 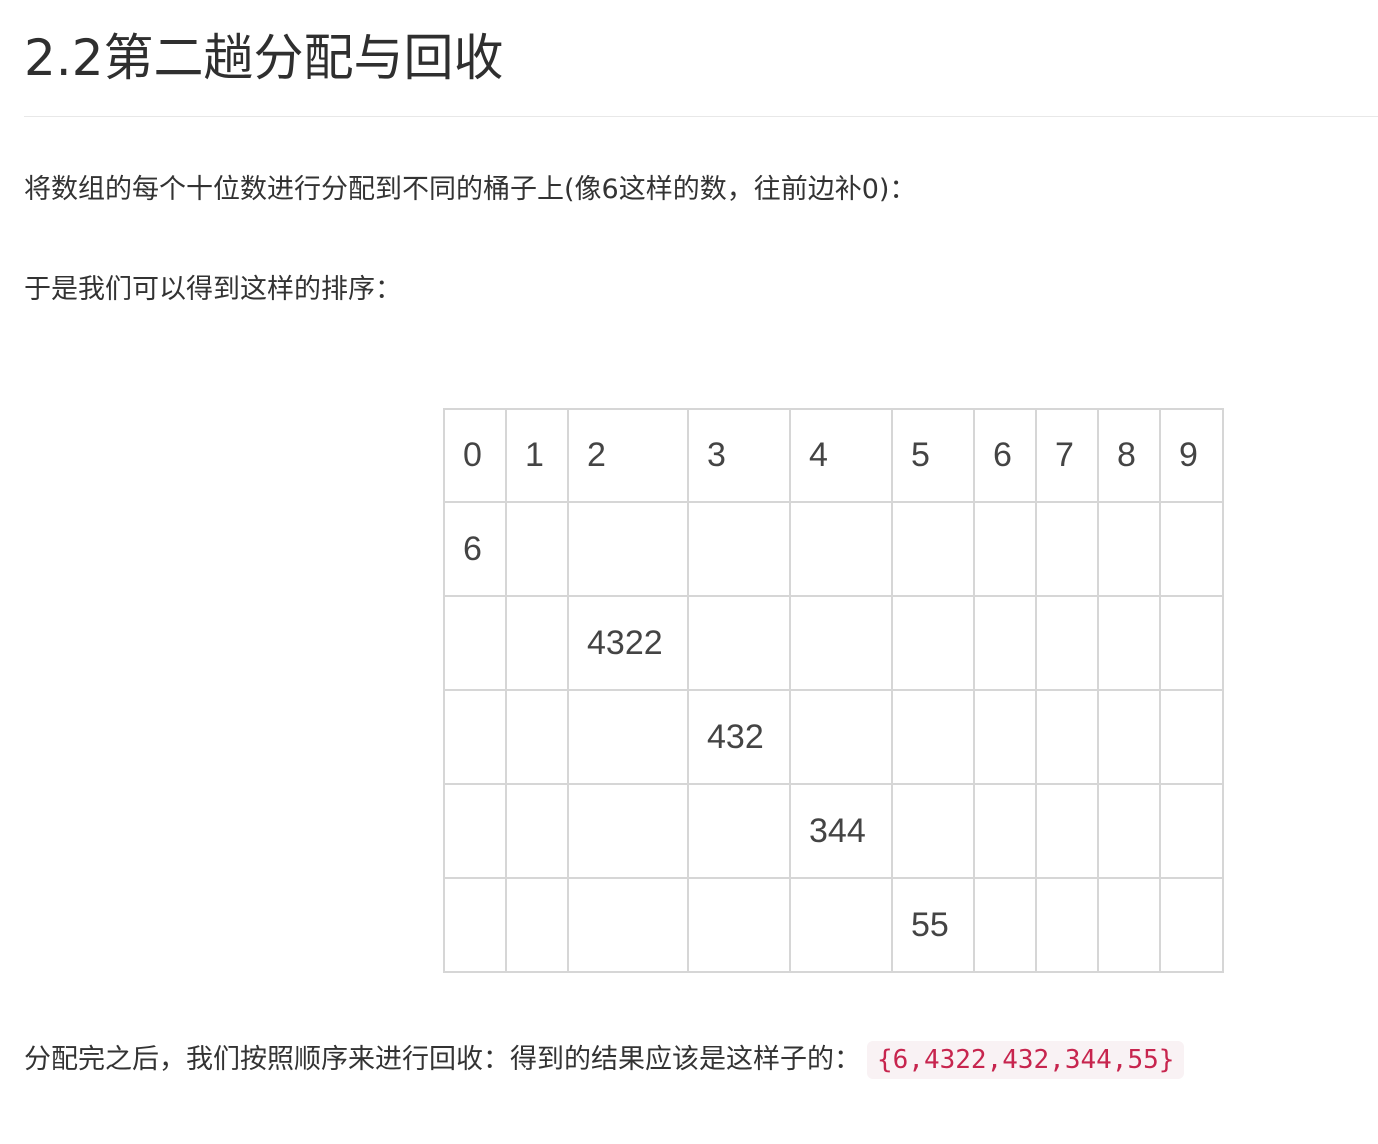 I want to click on bucket-cell: 344, so click(x=841, y=831).